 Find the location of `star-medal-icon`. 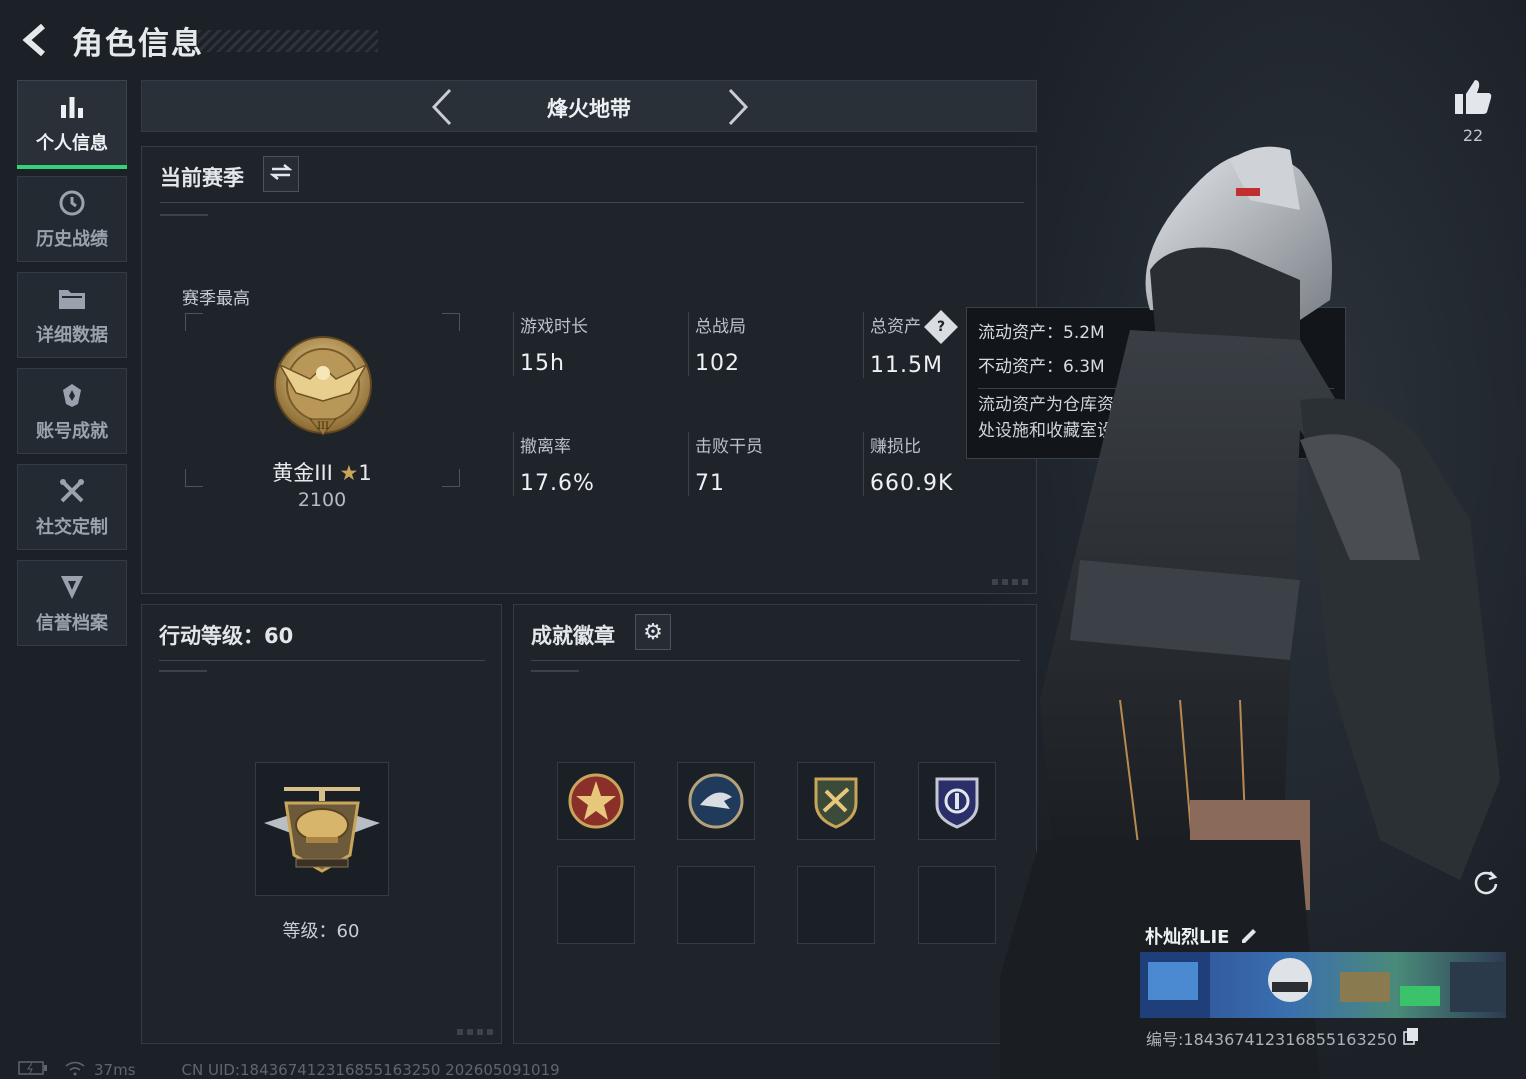

star-medal-icon is located at coordinates (596, 801).